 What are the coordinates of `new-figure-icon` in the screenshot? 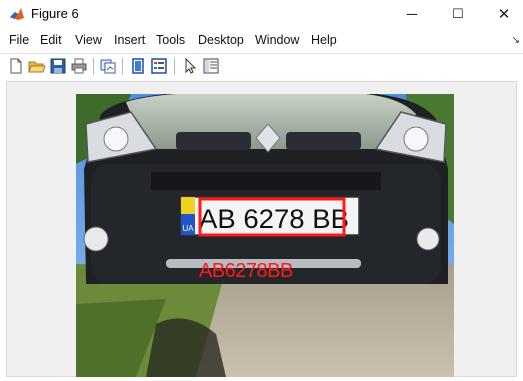 It's located at (16, 66).